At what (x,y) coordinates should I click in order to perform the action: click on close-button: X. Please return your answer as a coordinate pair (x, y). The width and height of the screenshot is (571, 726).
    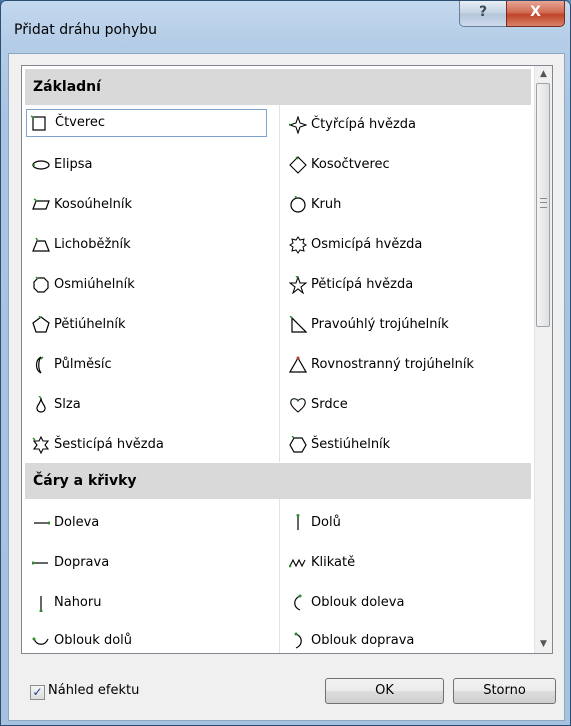
    Looking at the image, I should click on (535, 14).